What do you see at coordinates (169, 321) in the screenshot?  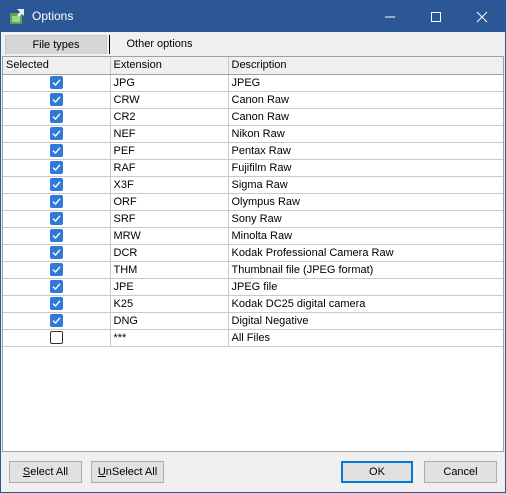 I see `extension-cell: DNG` at bounding box center [169, 321].